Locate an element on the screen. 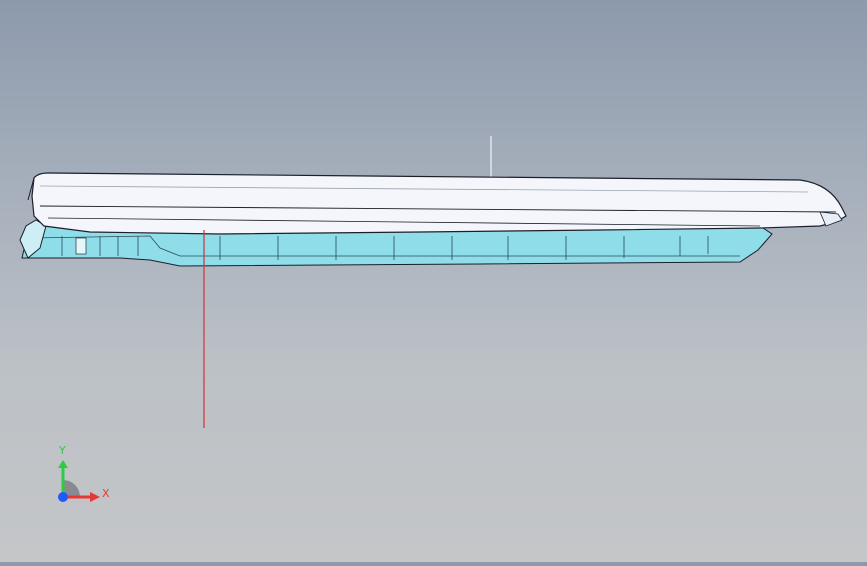  y-axis-label: Y is located at coordinates (62, 450).